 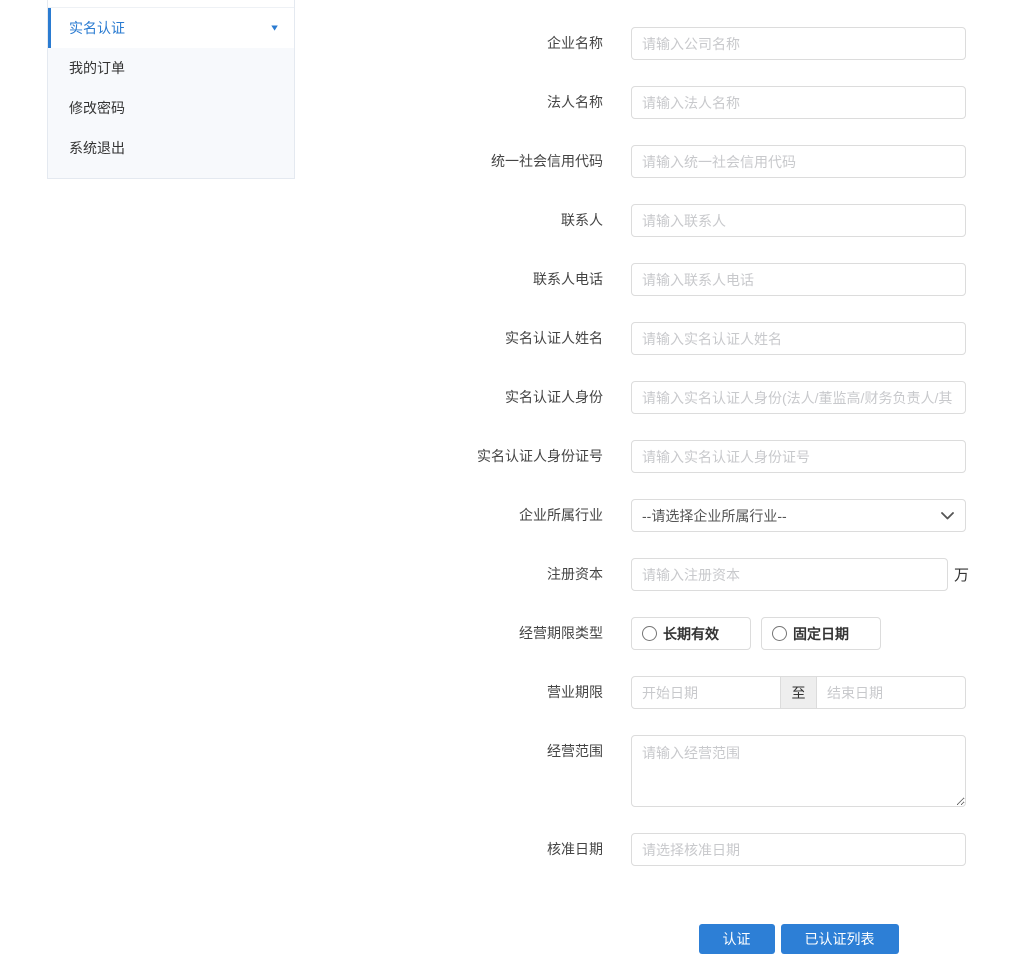 I want to click on credit-code-input, so click(x=798, y=161).